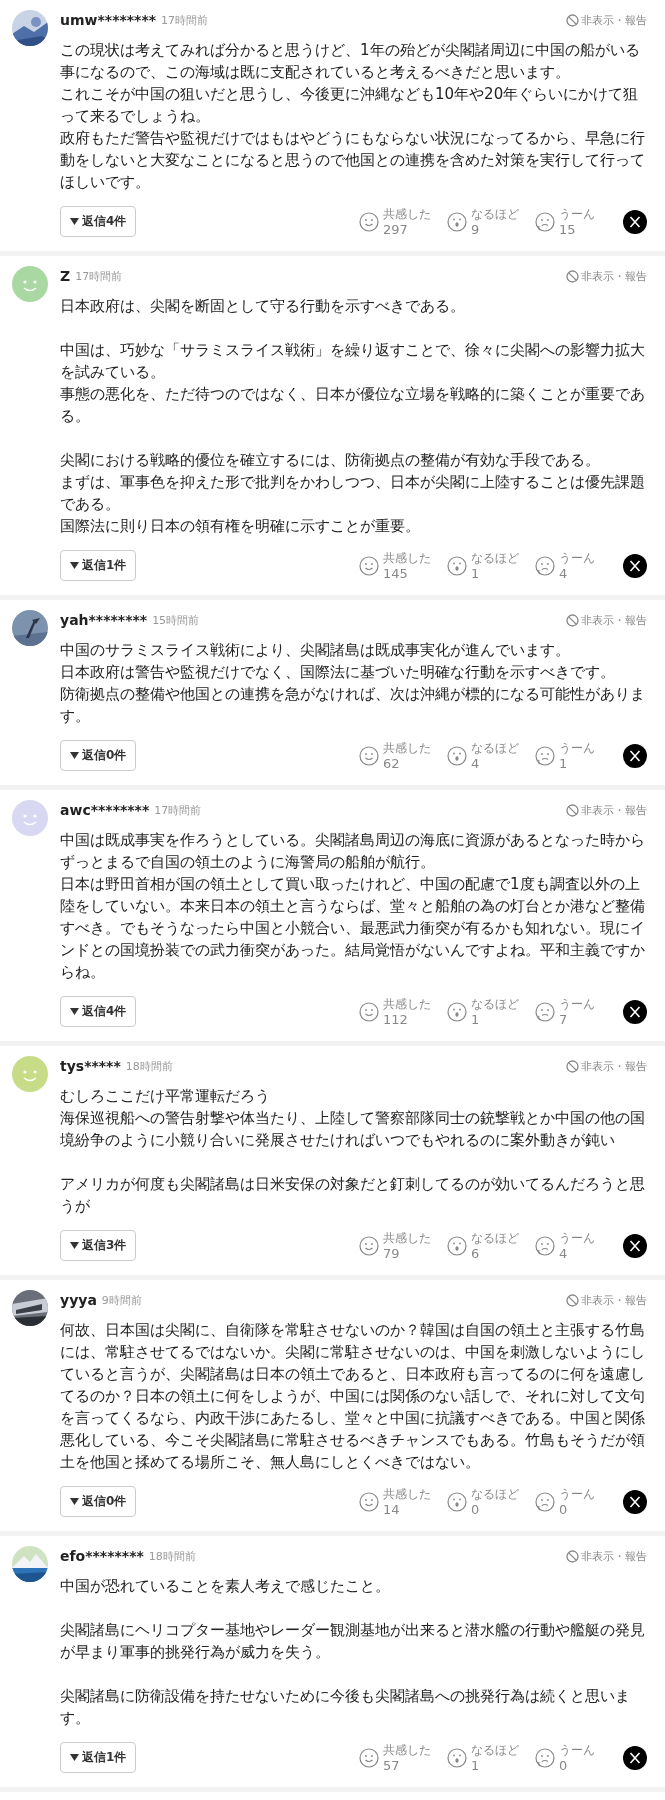 The width and height of the screenshot is (665, 1800). Describe the element at coordinates (78, 1300) in the screenshot. I see `username: yyya` at that location.